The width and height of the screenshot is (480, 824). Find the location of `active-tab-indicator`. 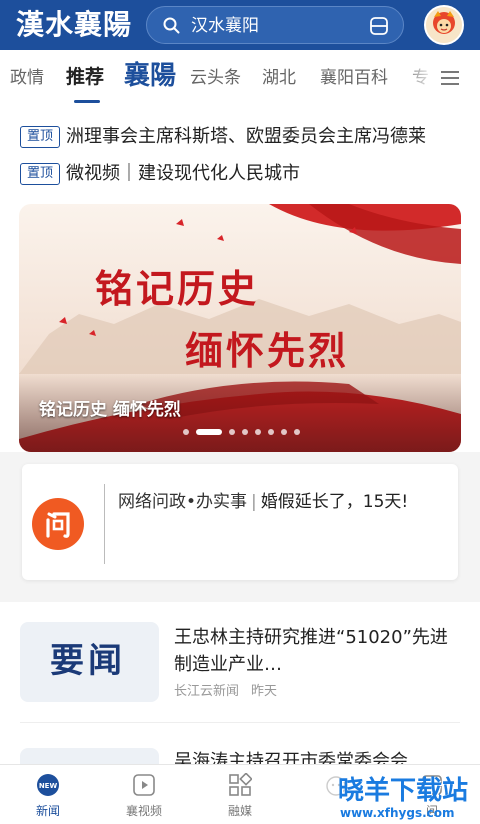

active-tab-indicator is located at coordinates (87, 101).